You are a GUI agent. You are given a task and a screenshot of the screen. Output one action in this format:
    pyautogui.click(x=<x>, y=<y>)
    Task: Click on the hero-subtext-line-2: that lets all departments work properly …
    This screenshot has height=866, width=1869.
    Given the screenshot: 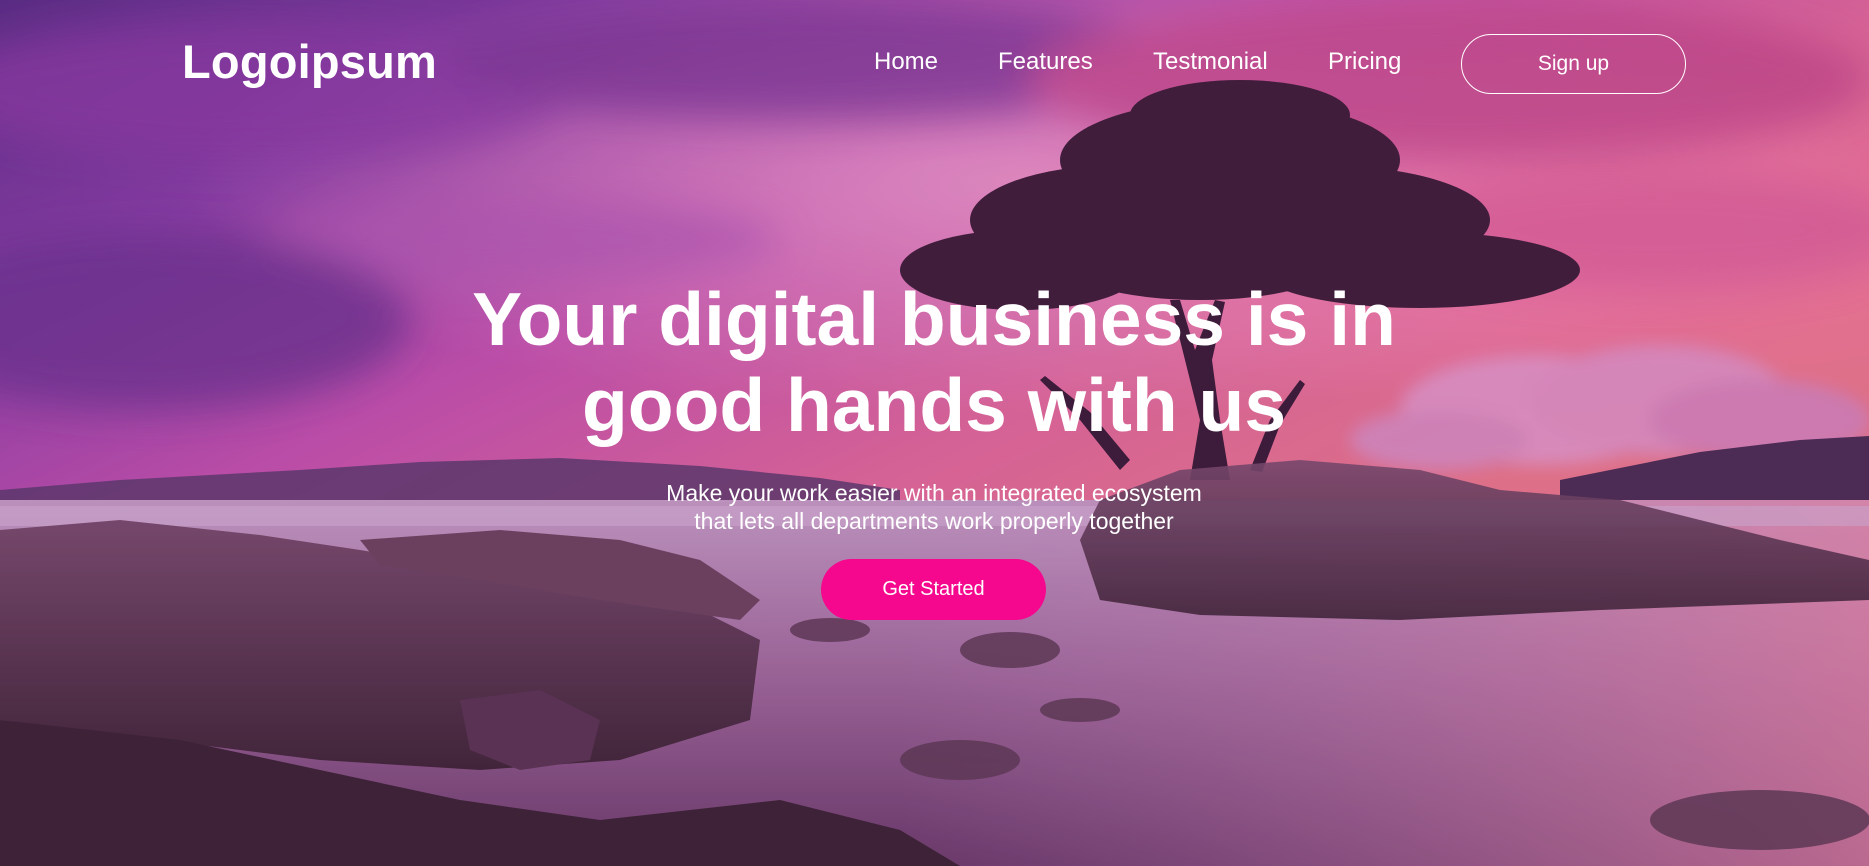 What is the action you would take?
    pyautogui.click(x=934, y=521)
    